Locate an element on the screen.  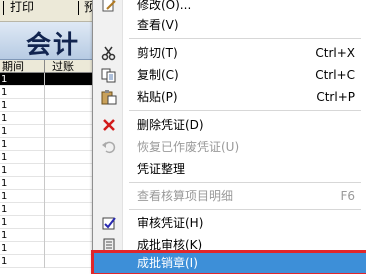
menu-item-label: 复制(C) is located at coordinates (158, 75).